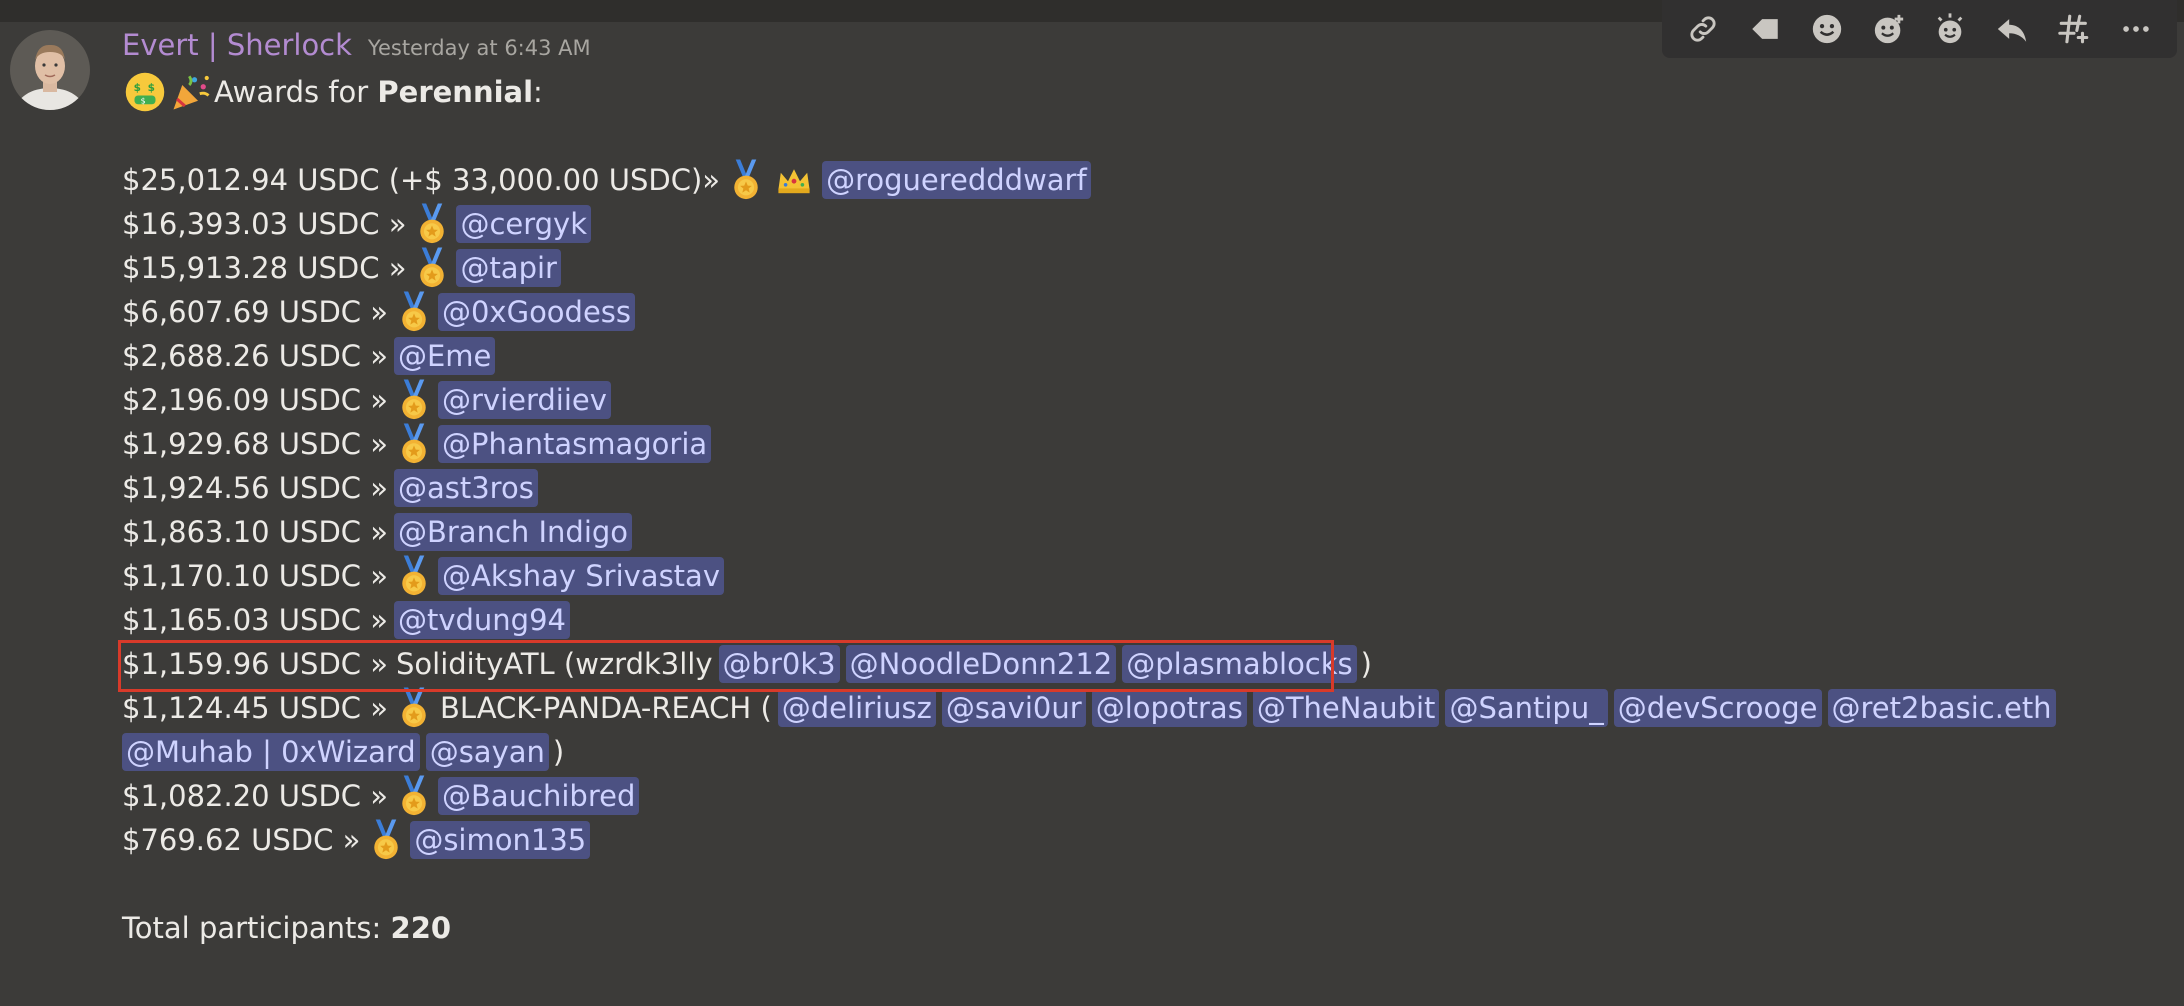 The height and width of the screenshot is (1006, 2184). Describe the element at coordinates (296, 92) in the screenshot. I see `title-prefix: Awards for` at that location.